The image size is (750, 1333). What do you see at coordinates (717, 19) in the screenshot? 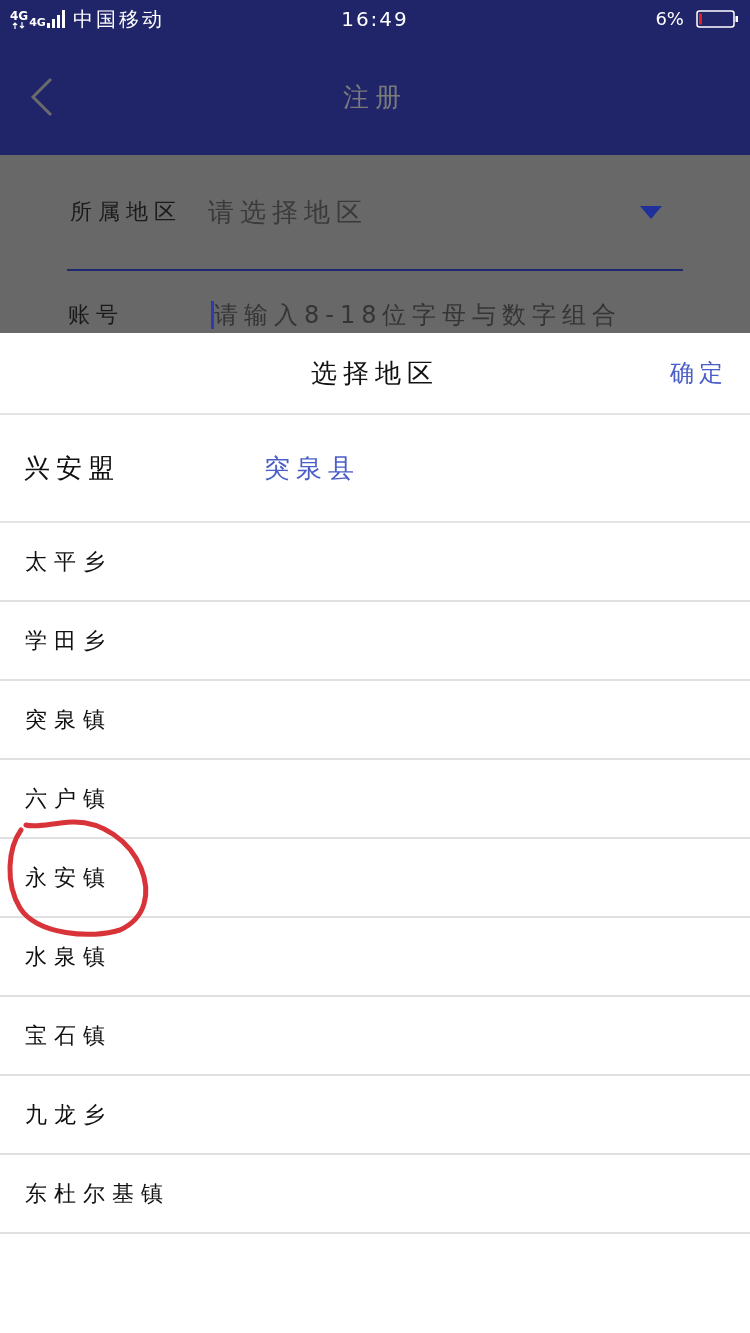
I see `battery-icon` at bounding box center [717, 19].